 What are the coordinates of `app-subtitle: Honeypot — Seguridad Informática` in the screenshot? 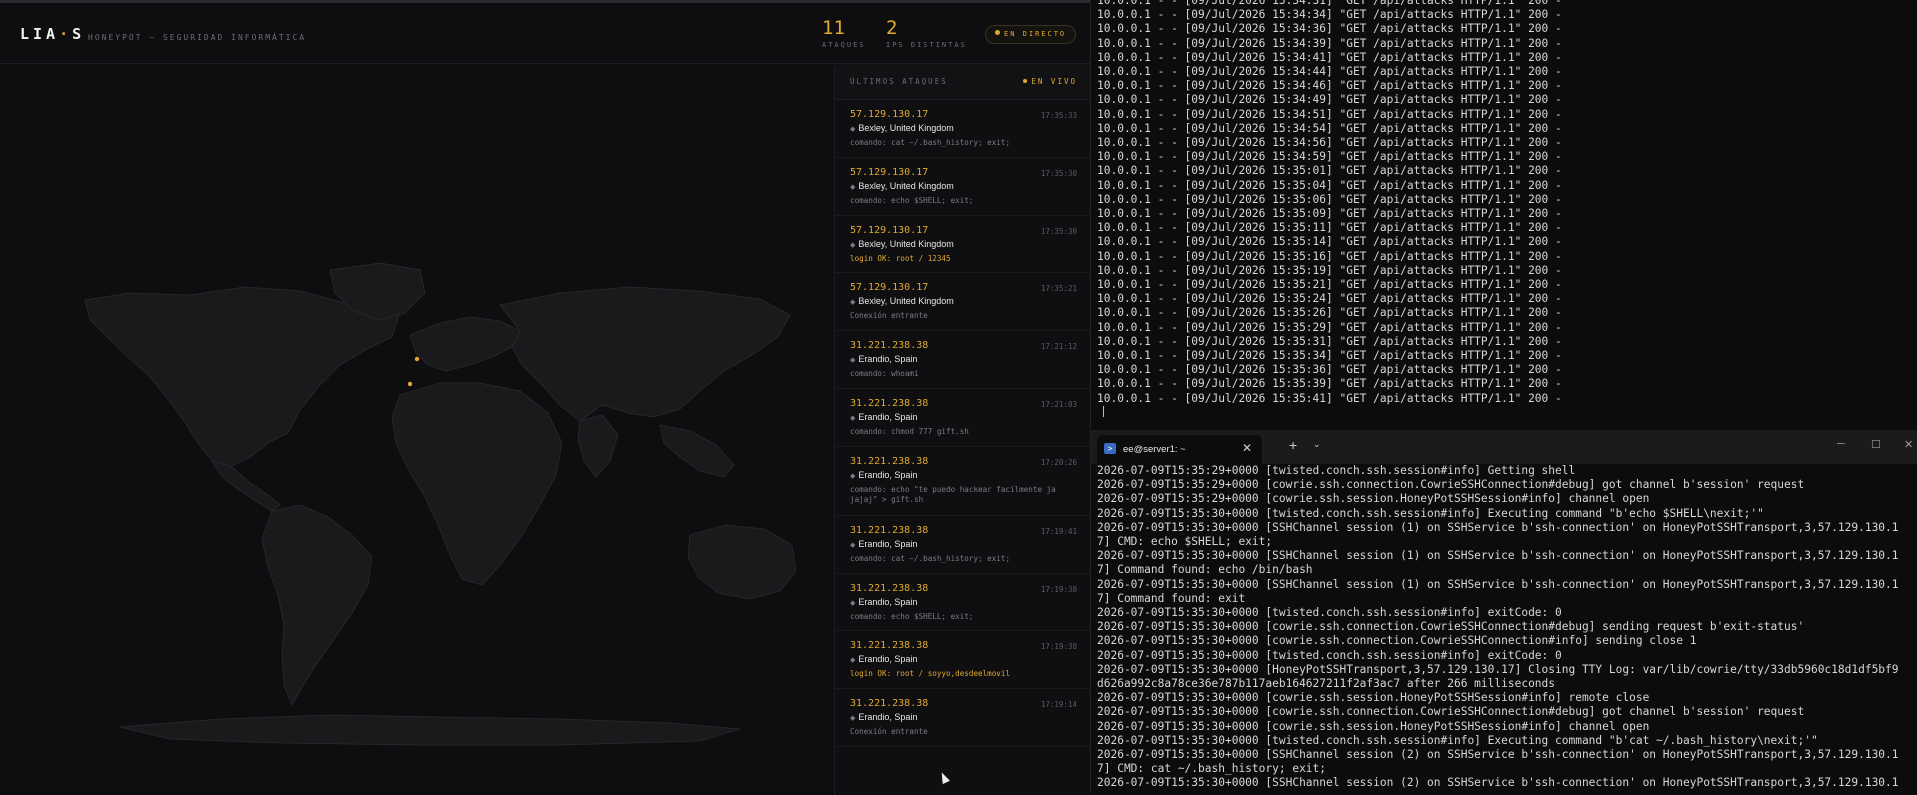 It's located at (197, 37).